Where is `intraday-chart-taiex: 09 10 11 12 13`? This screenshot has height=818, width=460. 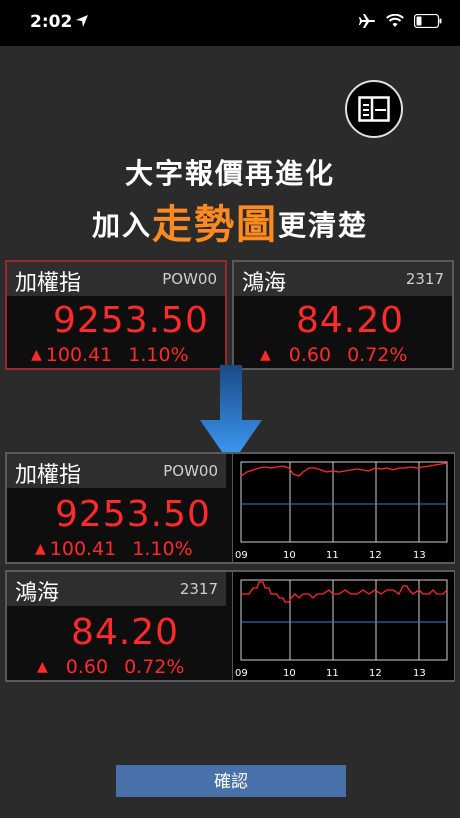 intraday-chart-taiex: 09 10 11 12 13 is located at coordinates (343, 508).